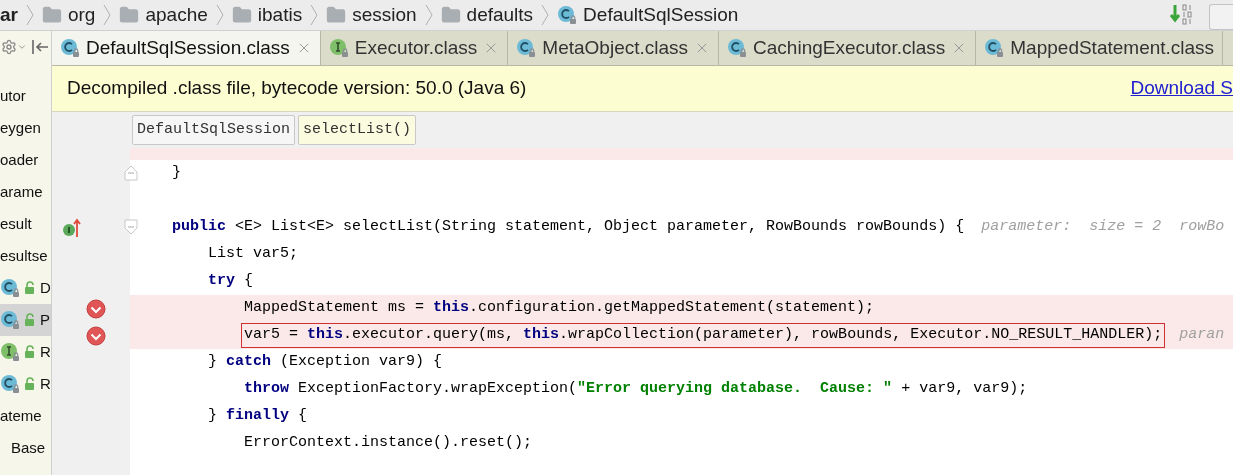 Image resolution: width=1233 pixels, height=475 pixels. Describe the element at coordinates (297, 88) in the screenshot. I see `banner-text: Decompiled .class file, bytecode version: 50.0 (Java 6)` at that location.